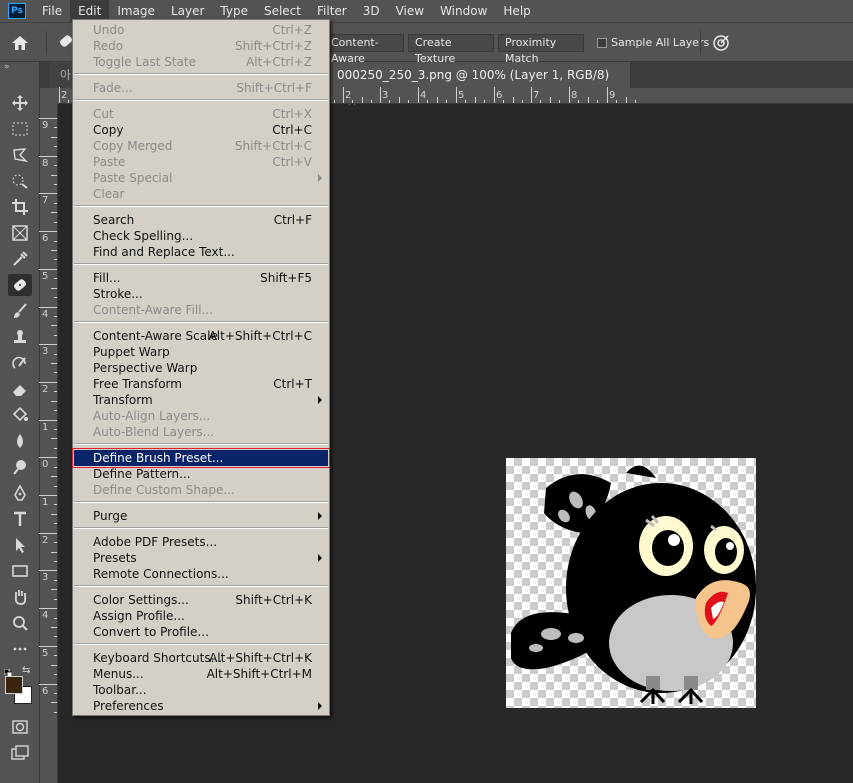 This screenshot has height=783, width=853. What do you see at coordinates (364, 49) in the screenshot?
I see `content-aware-button: Content-Aware` at bounding box center [364, 49].